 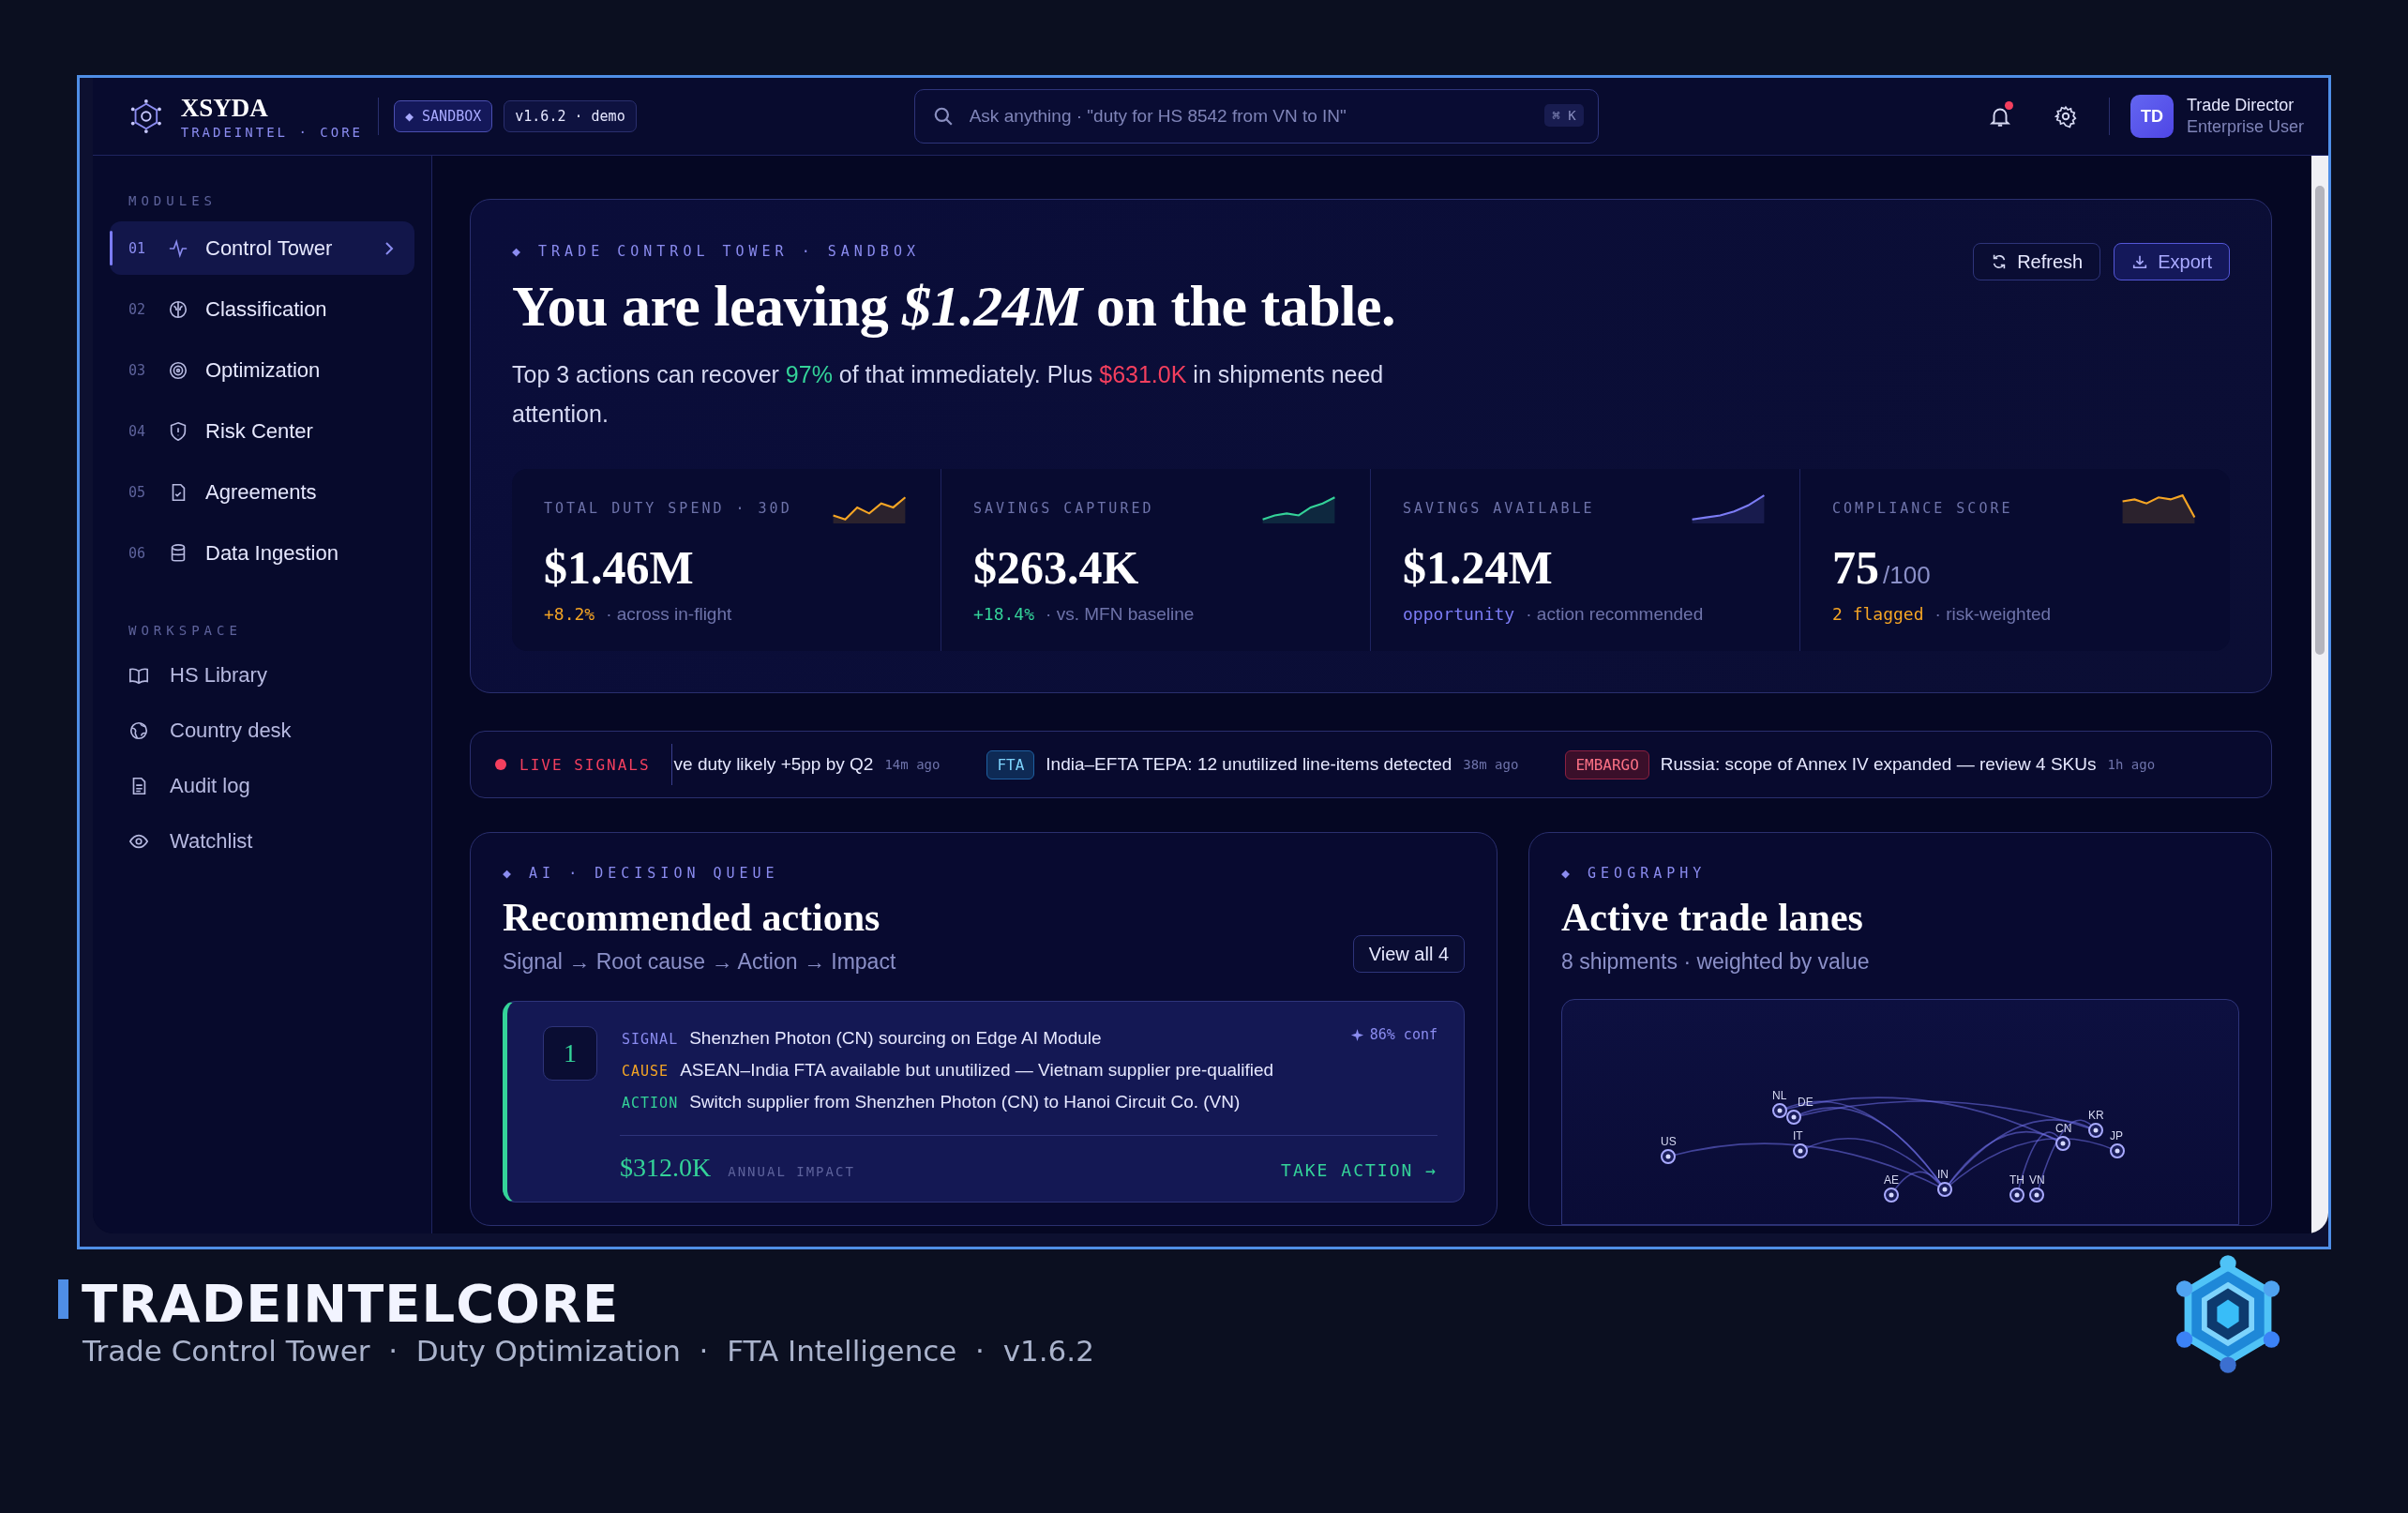 I want to click on brand-tagline: TRADEINTEL · CORE, so click(x=271, y=132).